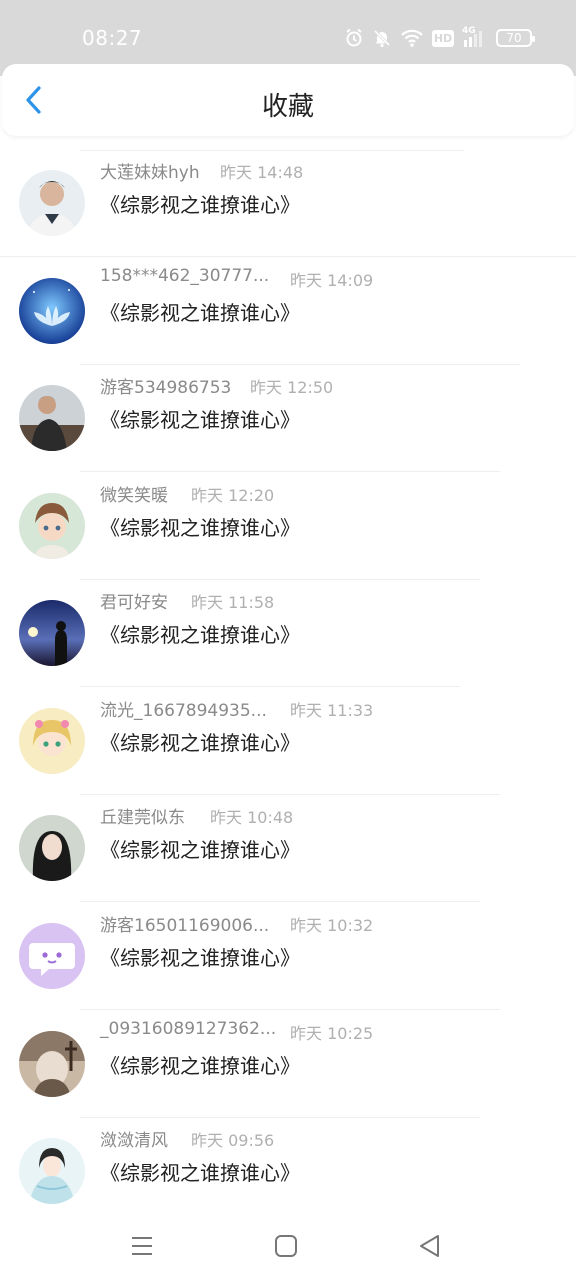 This screenshot has width=576, height=1280. What do you see at coordinates (233, 1140) in the screenshot?
I see `timestamp: 昨天 09:56` at bounding box center [233, 1140].